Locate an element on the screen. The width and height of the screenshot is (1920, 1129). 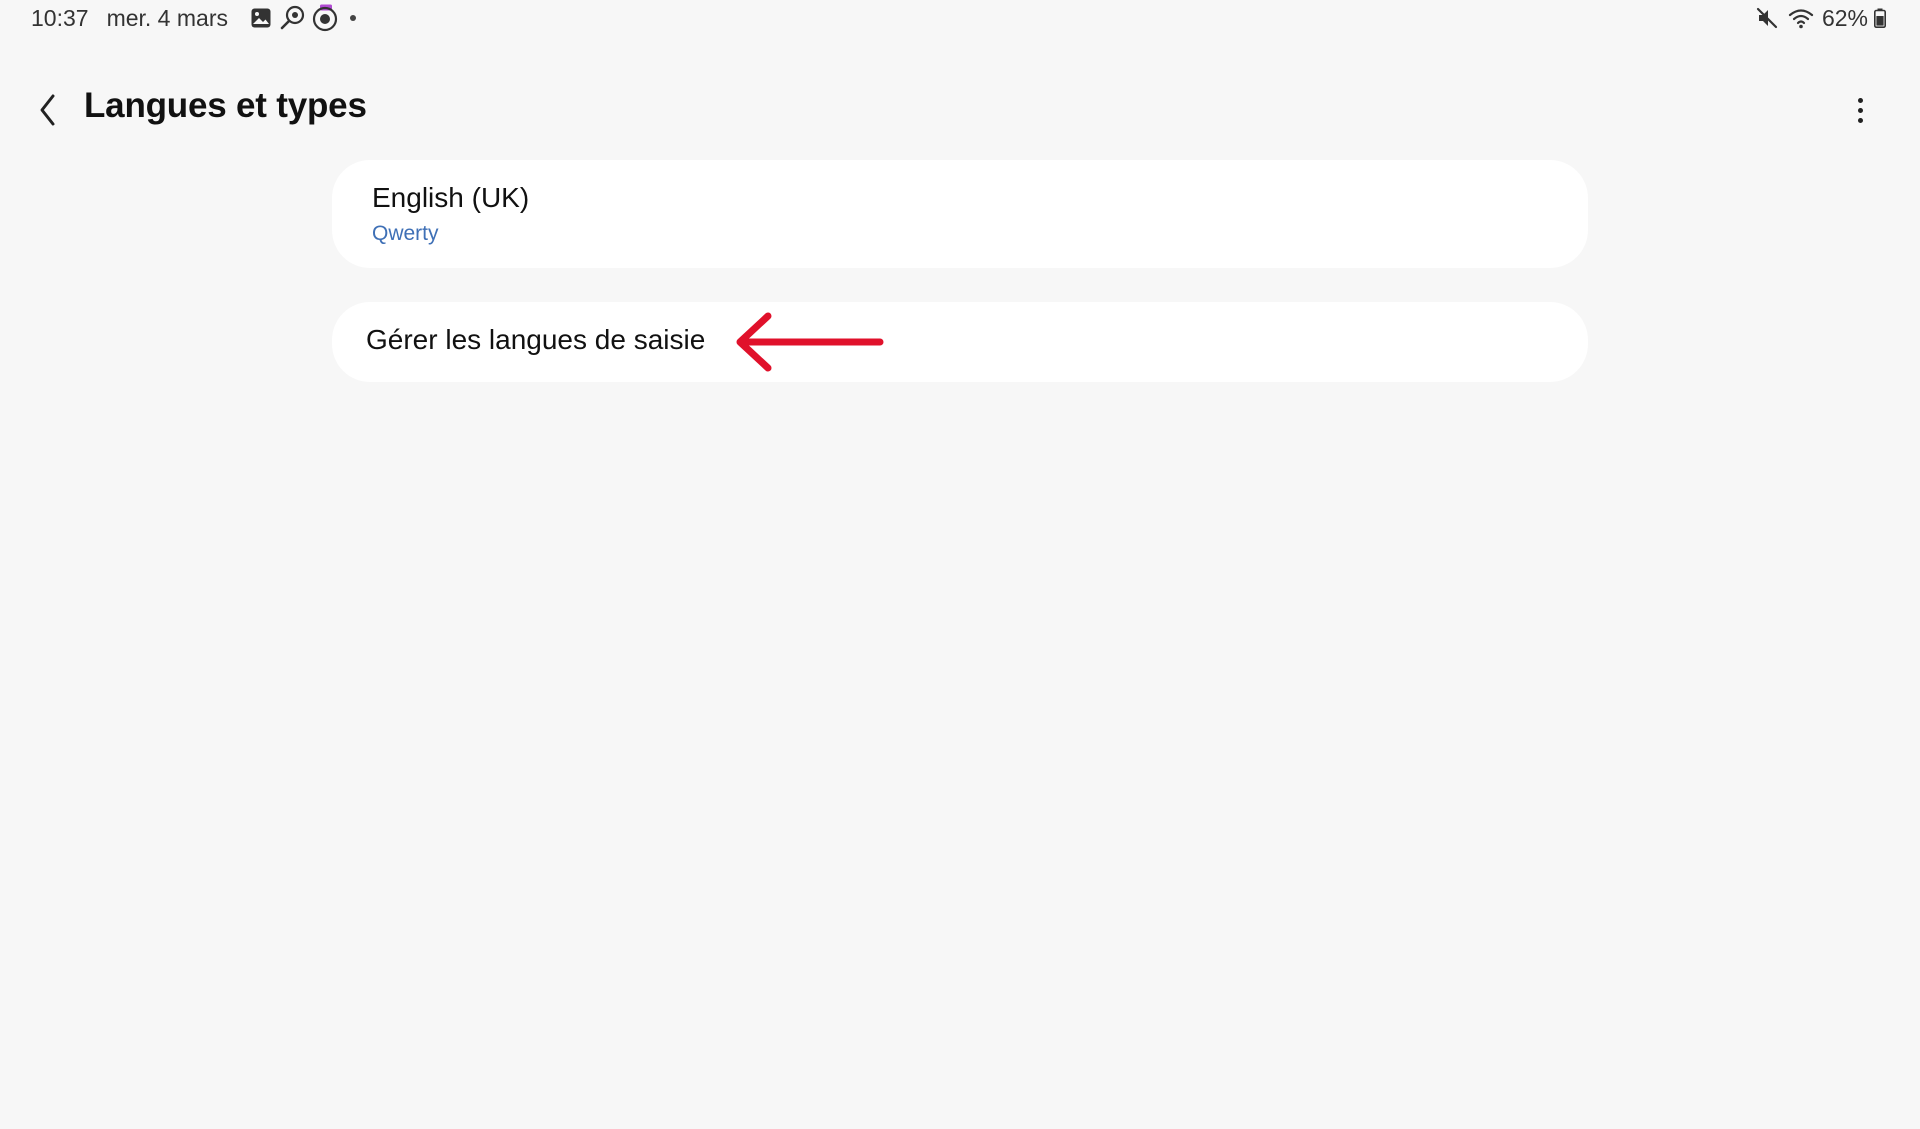
chevron-left-icon is located at coordinates (47, 110).